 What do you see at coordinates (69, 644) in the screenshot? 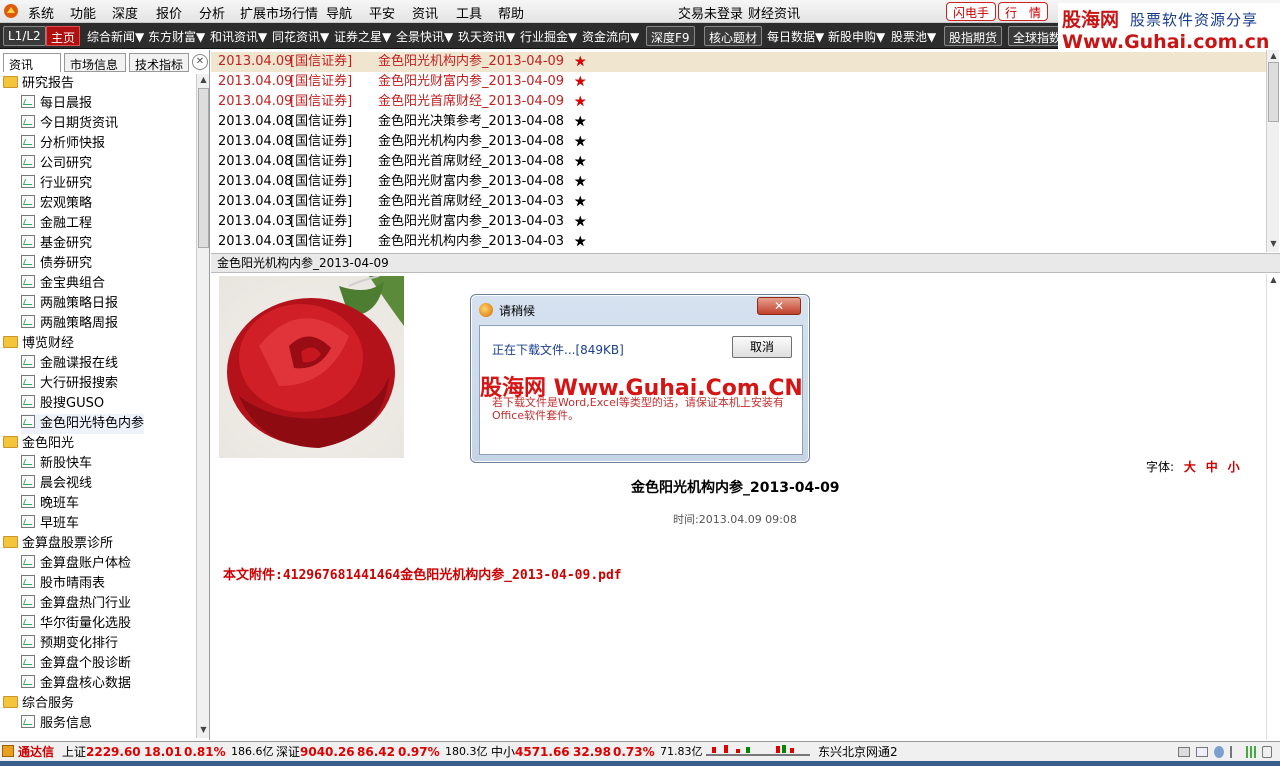
I see `tree-item: 预期变化排行` at bounding box center [69, 644].